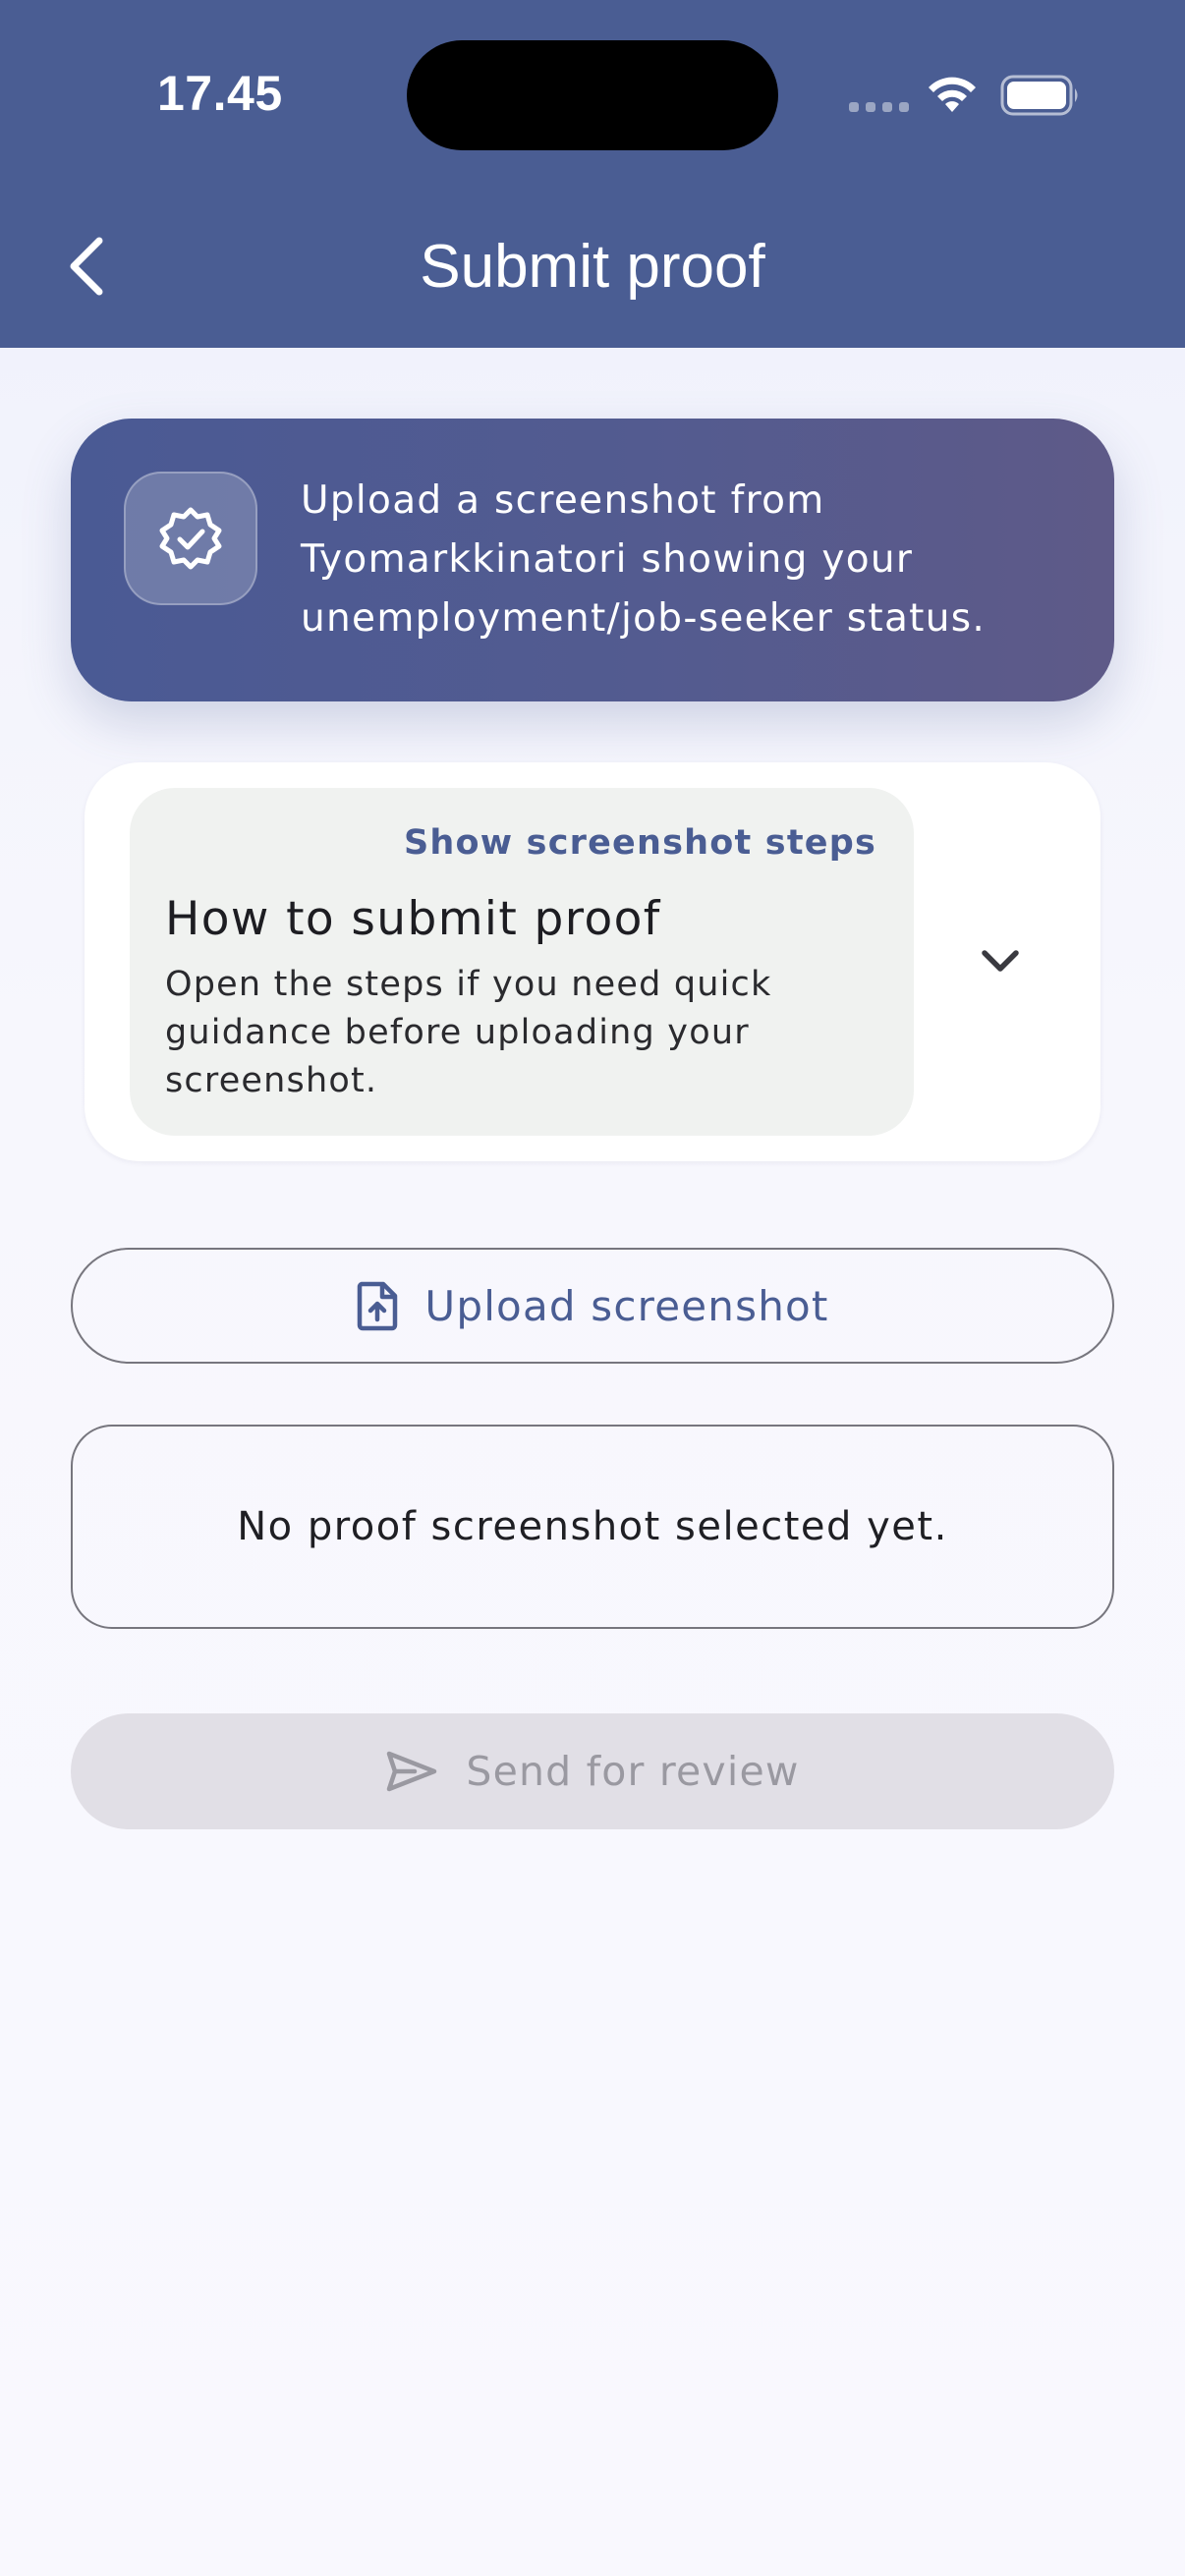 Image resolution: width=1185 pixels, height=2576 pixels. Describe the element at coordinates (378, 1306) in the screenshot. I see `file-upload-icon` at that location.